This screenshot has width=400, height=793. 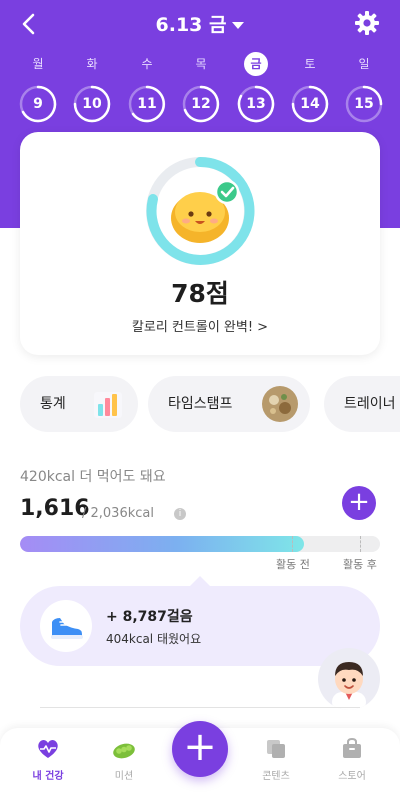 What do you see at coordinates (364, 88) in the screenshot?
I see `day-sun: 일 15` at bounding box center [364, 88].